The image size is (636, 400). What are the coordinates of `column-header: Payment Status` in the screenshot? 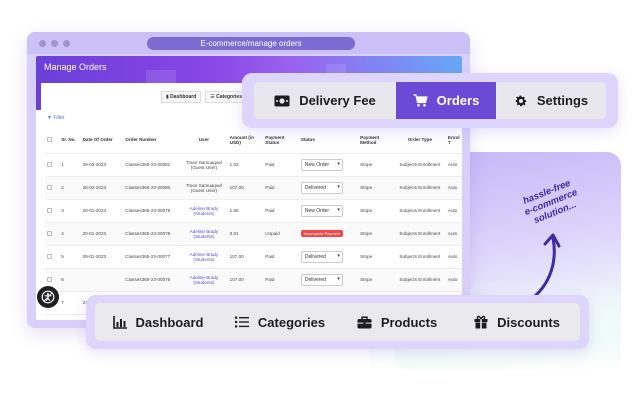 It's located at (281, 140).